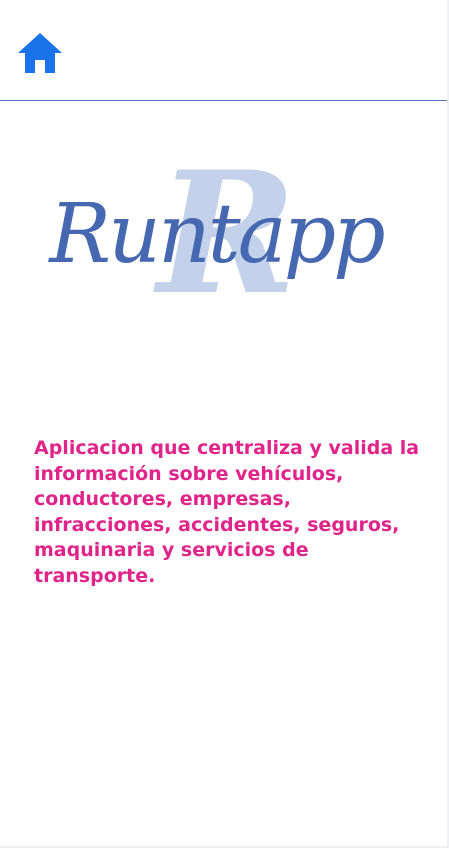 This screenshot has height=848, width=449. I want to click on home-icon, so click(40, 53).